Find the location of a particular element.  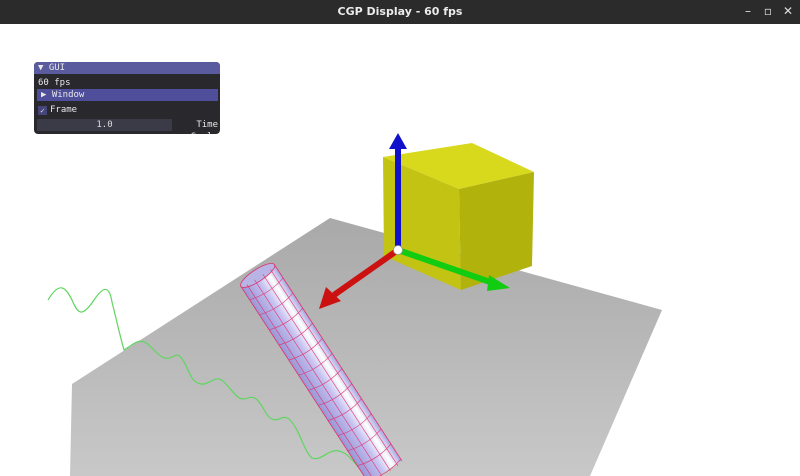

time-scale-slider: 1.0 is located at coordinates (104, 125).